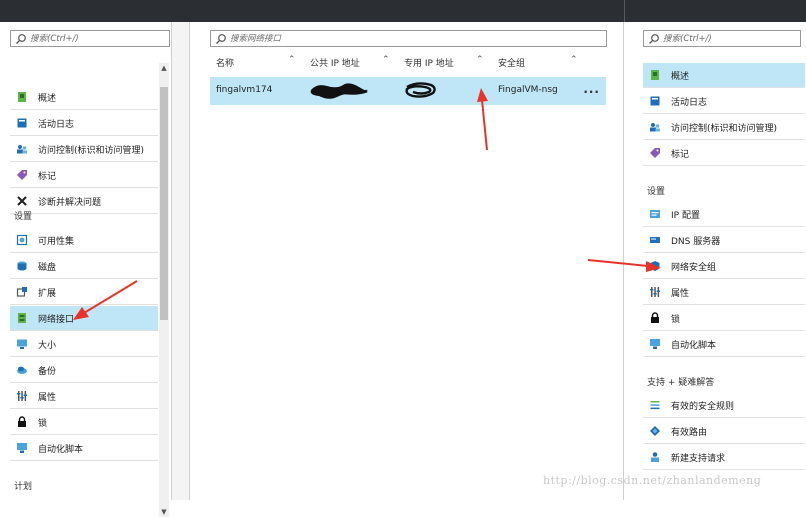 The width and height of the screenshot is (806, 517). What do you see at coordinates (244, 90) in the screenshot?
I see `cell-name: fingalvm174` at bounding box center [244, 90].